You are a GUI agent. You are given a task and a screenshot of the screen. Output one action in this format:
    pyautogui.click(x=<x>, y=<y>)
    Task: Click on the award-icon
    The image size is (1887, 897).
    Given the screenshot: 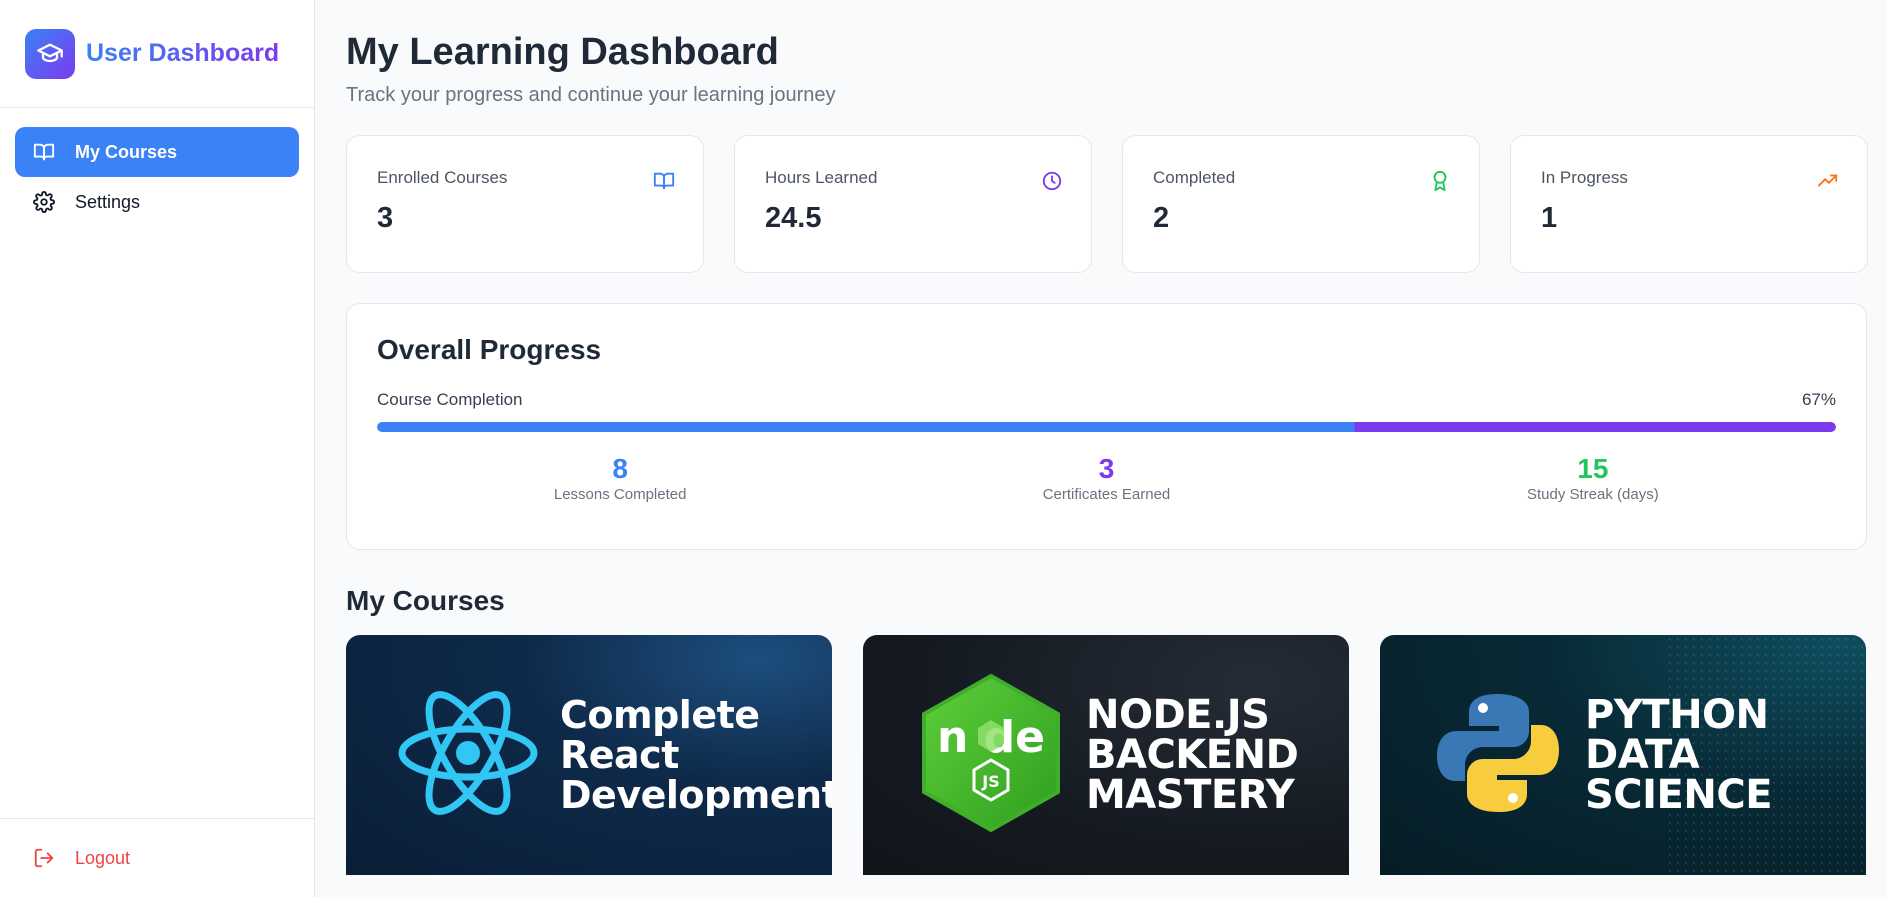 What is the action you would take?
    pyautogui.click(x=1440, y=181)
    